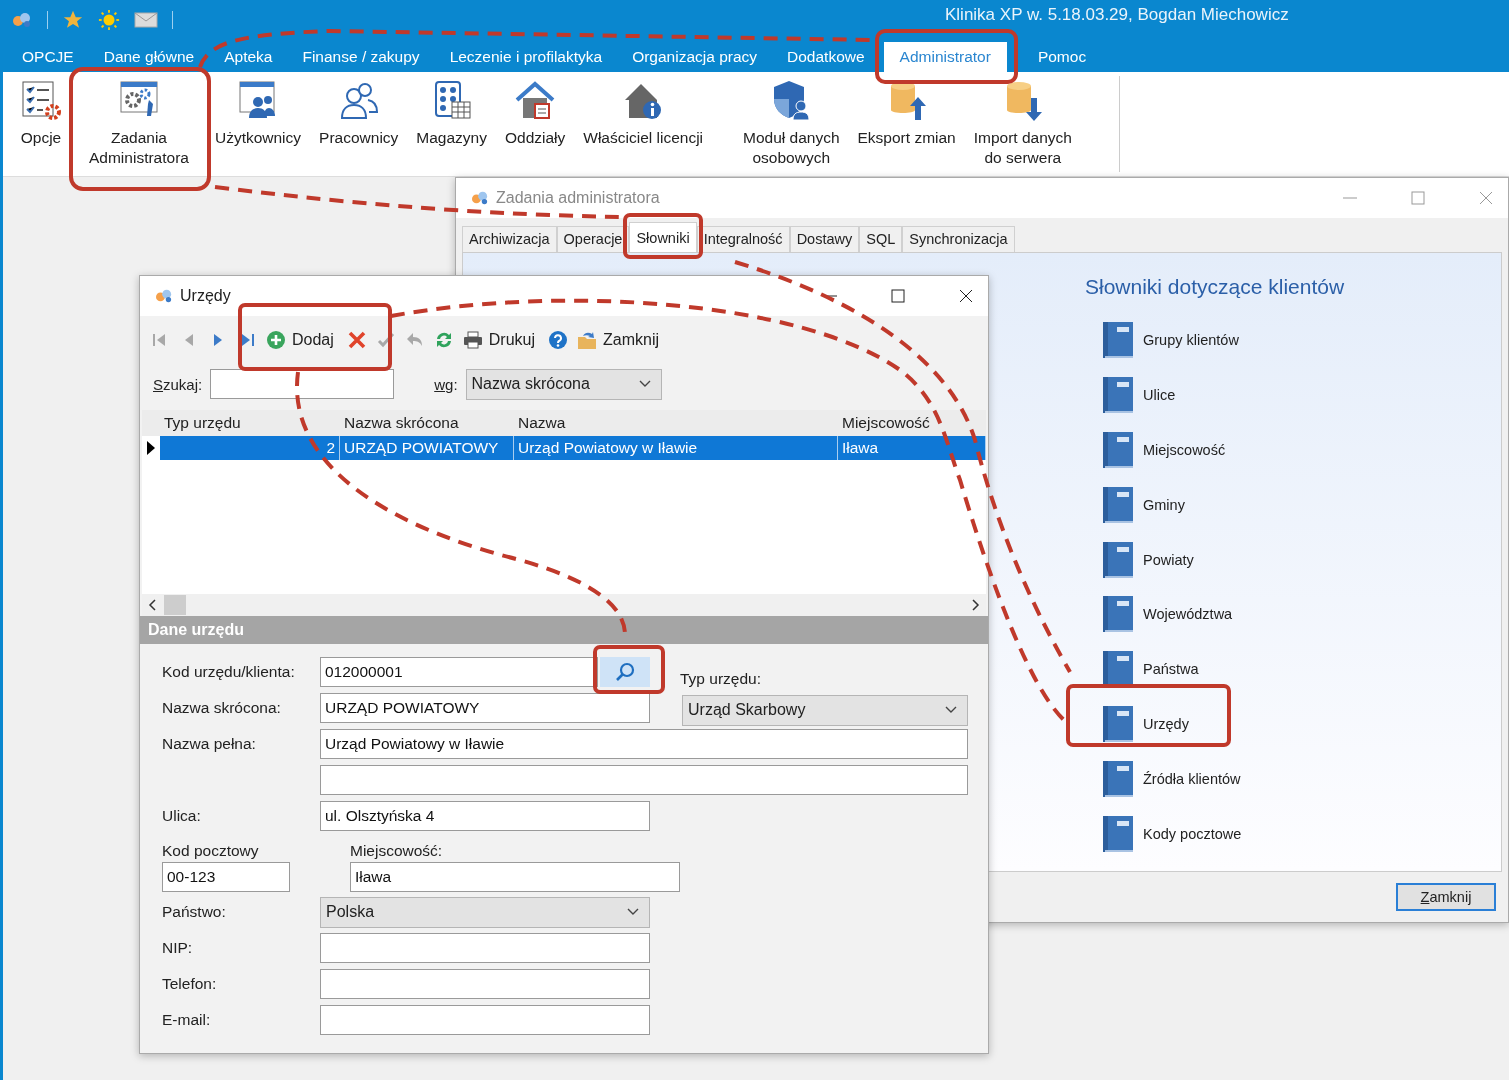  I want to click on menu-tab: Finanse / zakupy, so click(361, 57).